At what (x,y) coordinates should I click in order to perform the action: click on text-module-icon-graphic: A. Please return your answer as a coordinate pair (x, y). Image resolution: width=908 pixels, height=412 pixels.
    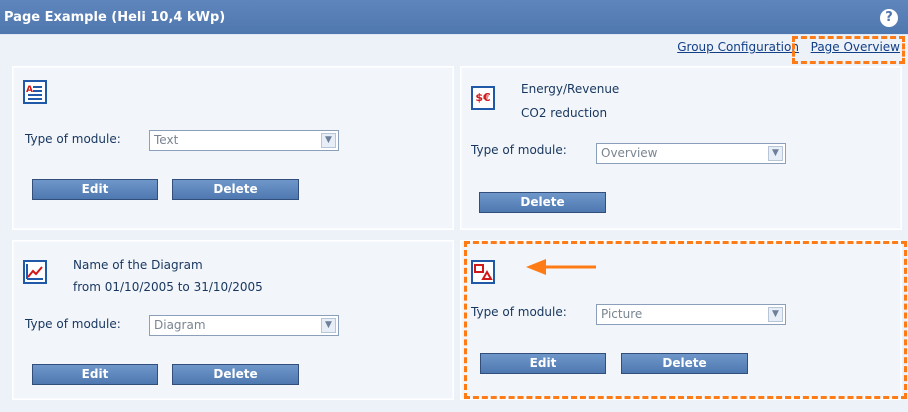
    Looking at the image, I should click on (34, 92).